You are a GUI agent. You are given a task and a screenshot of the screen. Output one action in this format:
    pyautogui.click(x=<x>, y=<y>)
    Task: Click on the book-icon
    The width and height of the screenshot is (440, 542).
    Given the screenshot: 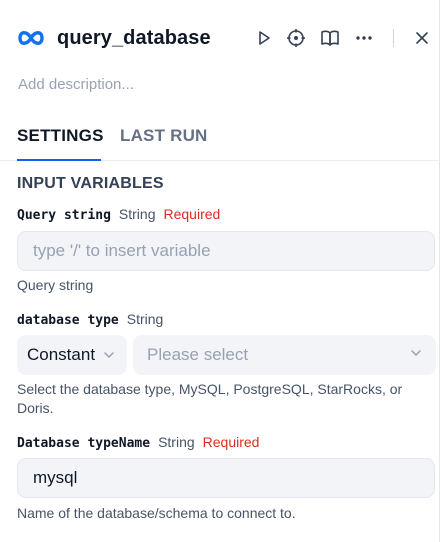 What is the action you would take?
    pyautogui.click(x=330, y=38)
    